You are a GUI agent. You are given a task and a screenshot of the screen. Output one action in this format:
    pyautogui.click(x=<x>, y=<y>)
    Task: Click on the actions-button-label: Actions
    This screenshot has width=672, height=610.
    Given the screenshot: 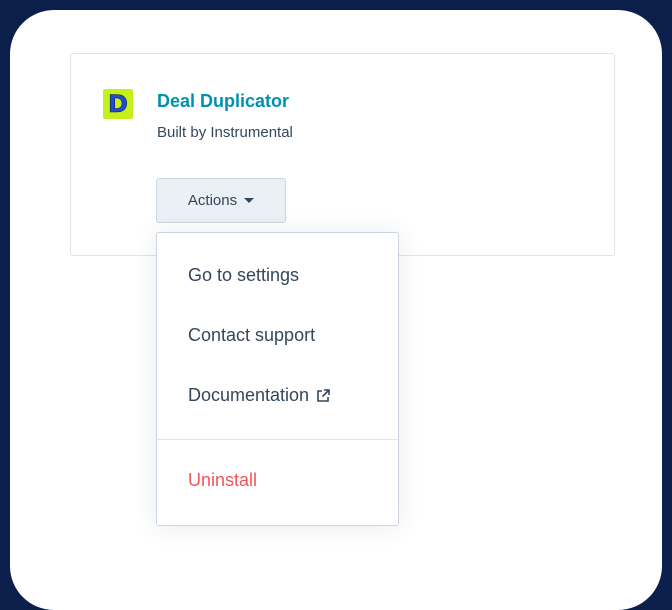 What is the action you would take?
    pyautogui.click(x=212, y=200)
    